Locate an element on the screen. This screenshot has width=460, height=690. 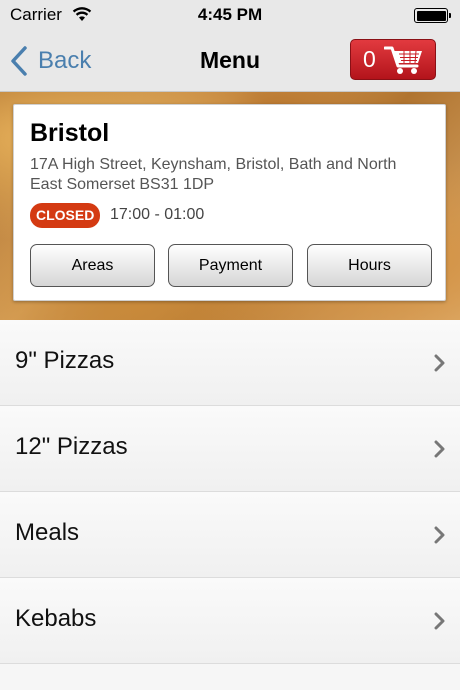
hours-button: Hours is located at coordinates (369, 265).